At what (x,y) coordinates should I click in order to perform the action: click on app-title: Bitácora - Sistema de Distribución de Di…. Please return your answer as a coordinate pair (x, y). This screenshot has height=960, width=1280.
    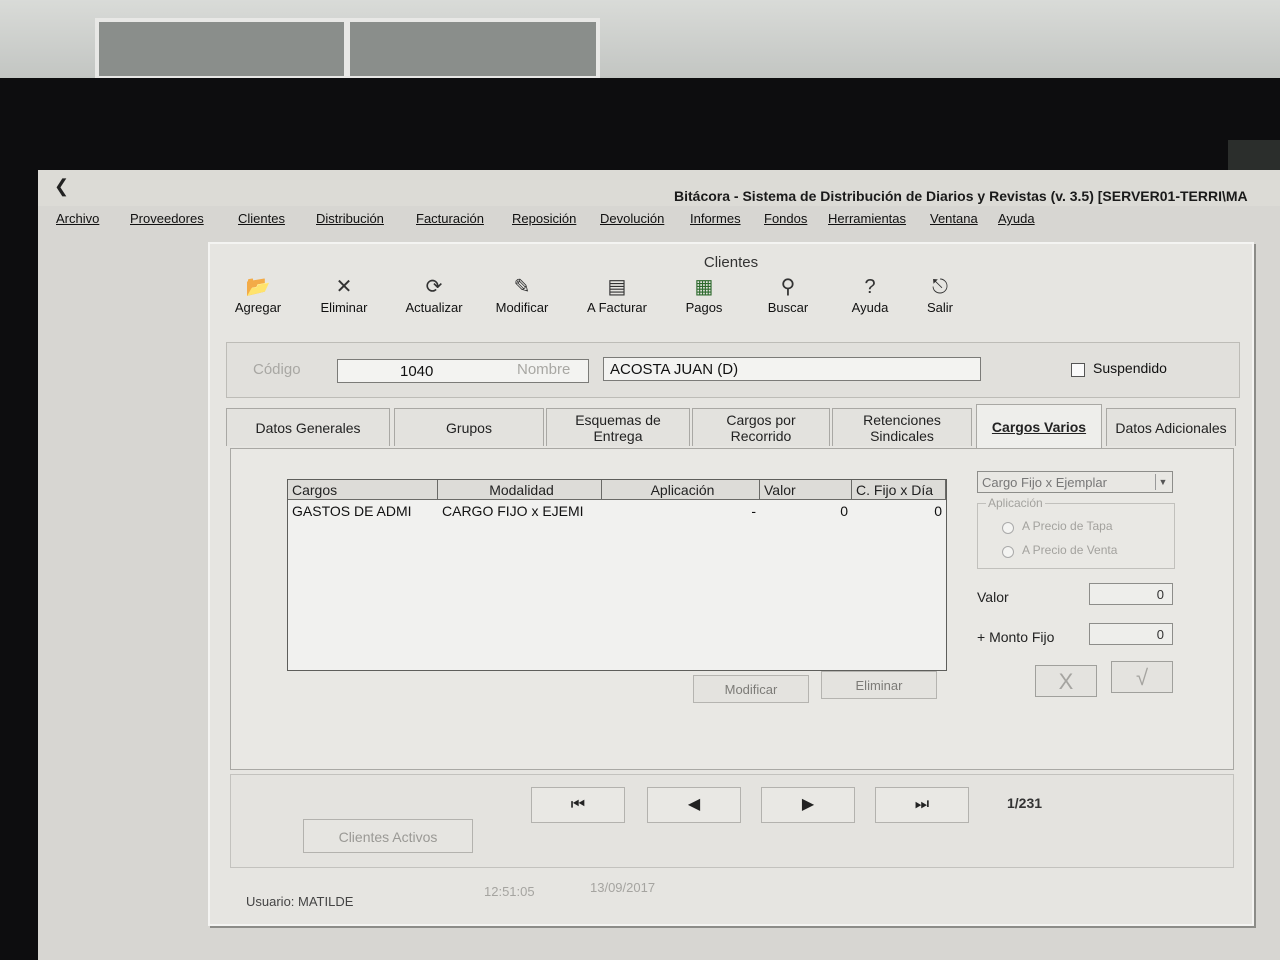
    Looking at the image, I should click on (961, 196).